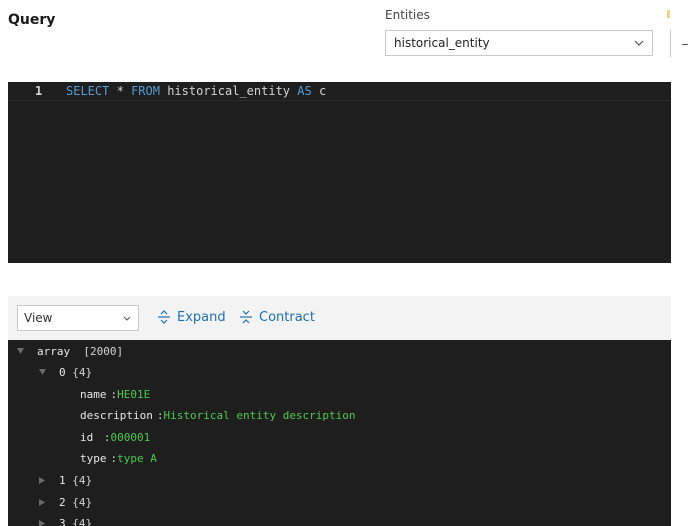 Image resolution: width=688 pixels, height=526 pixels. I want to click on tree-item-index: 3, so click(62, 521).